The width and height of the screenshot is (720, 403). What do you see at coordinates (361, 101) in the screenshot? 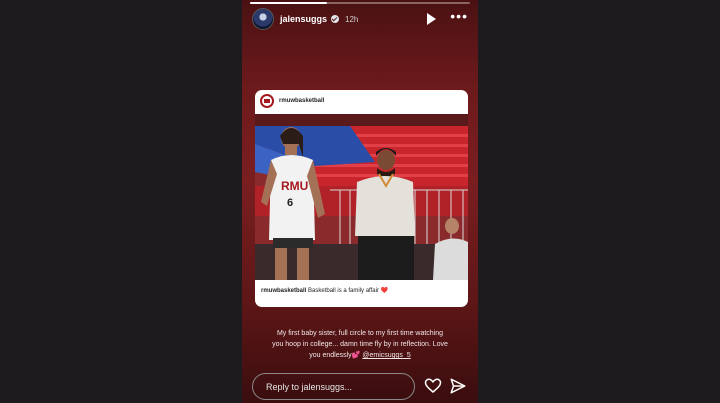
I see `post-header: rmuwbasketball` at bounding box center [361, 101].